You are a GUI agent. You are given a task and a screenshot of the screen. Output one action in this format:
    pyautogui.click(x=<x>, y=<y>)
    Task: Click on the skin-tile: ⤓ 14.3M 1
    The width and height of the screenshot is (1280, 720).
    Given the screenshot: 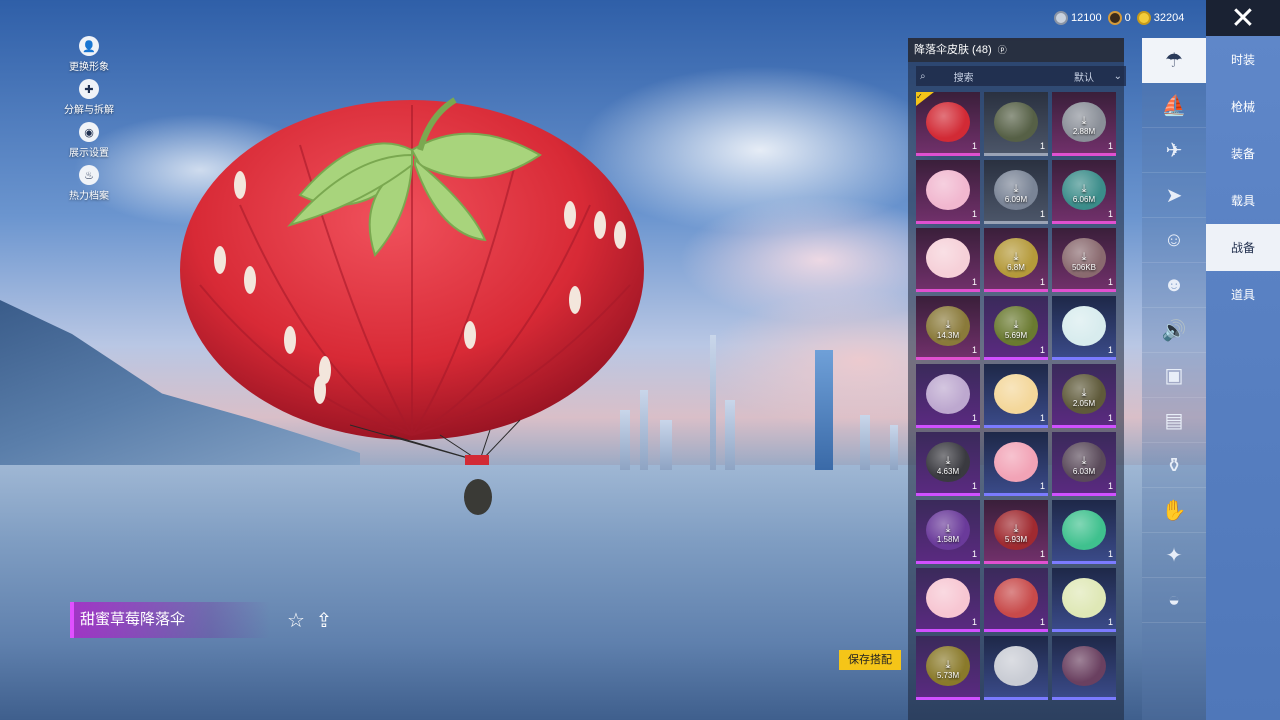 What is the action you would take?
    pyautogui.click(x=948, y=328)
    